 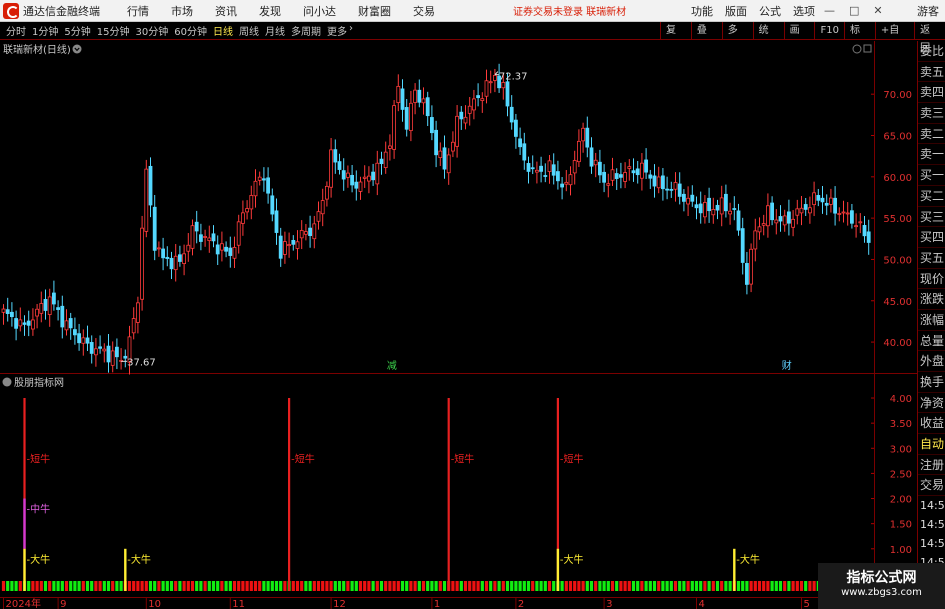 I want to click on sp-earnings: 收益, so click(x=931, y=424).